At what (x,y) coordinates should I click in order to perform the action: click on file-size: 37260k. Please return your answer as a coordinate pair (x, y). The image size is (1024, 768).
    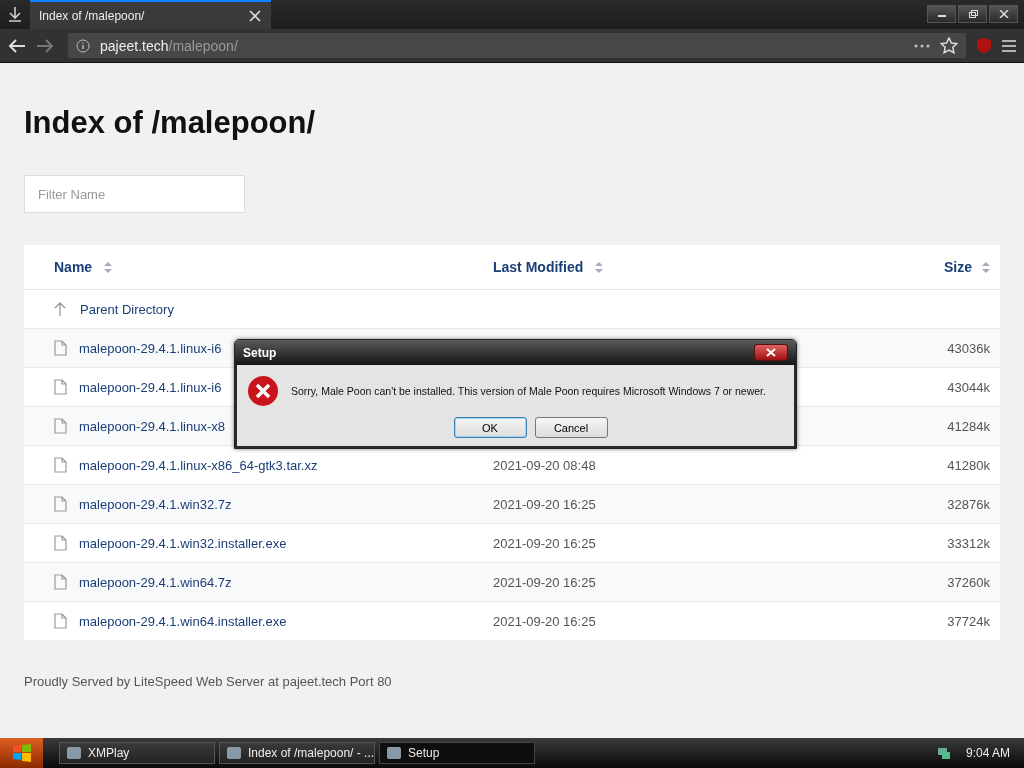
    Looking at the image, I should click on (968, 582).